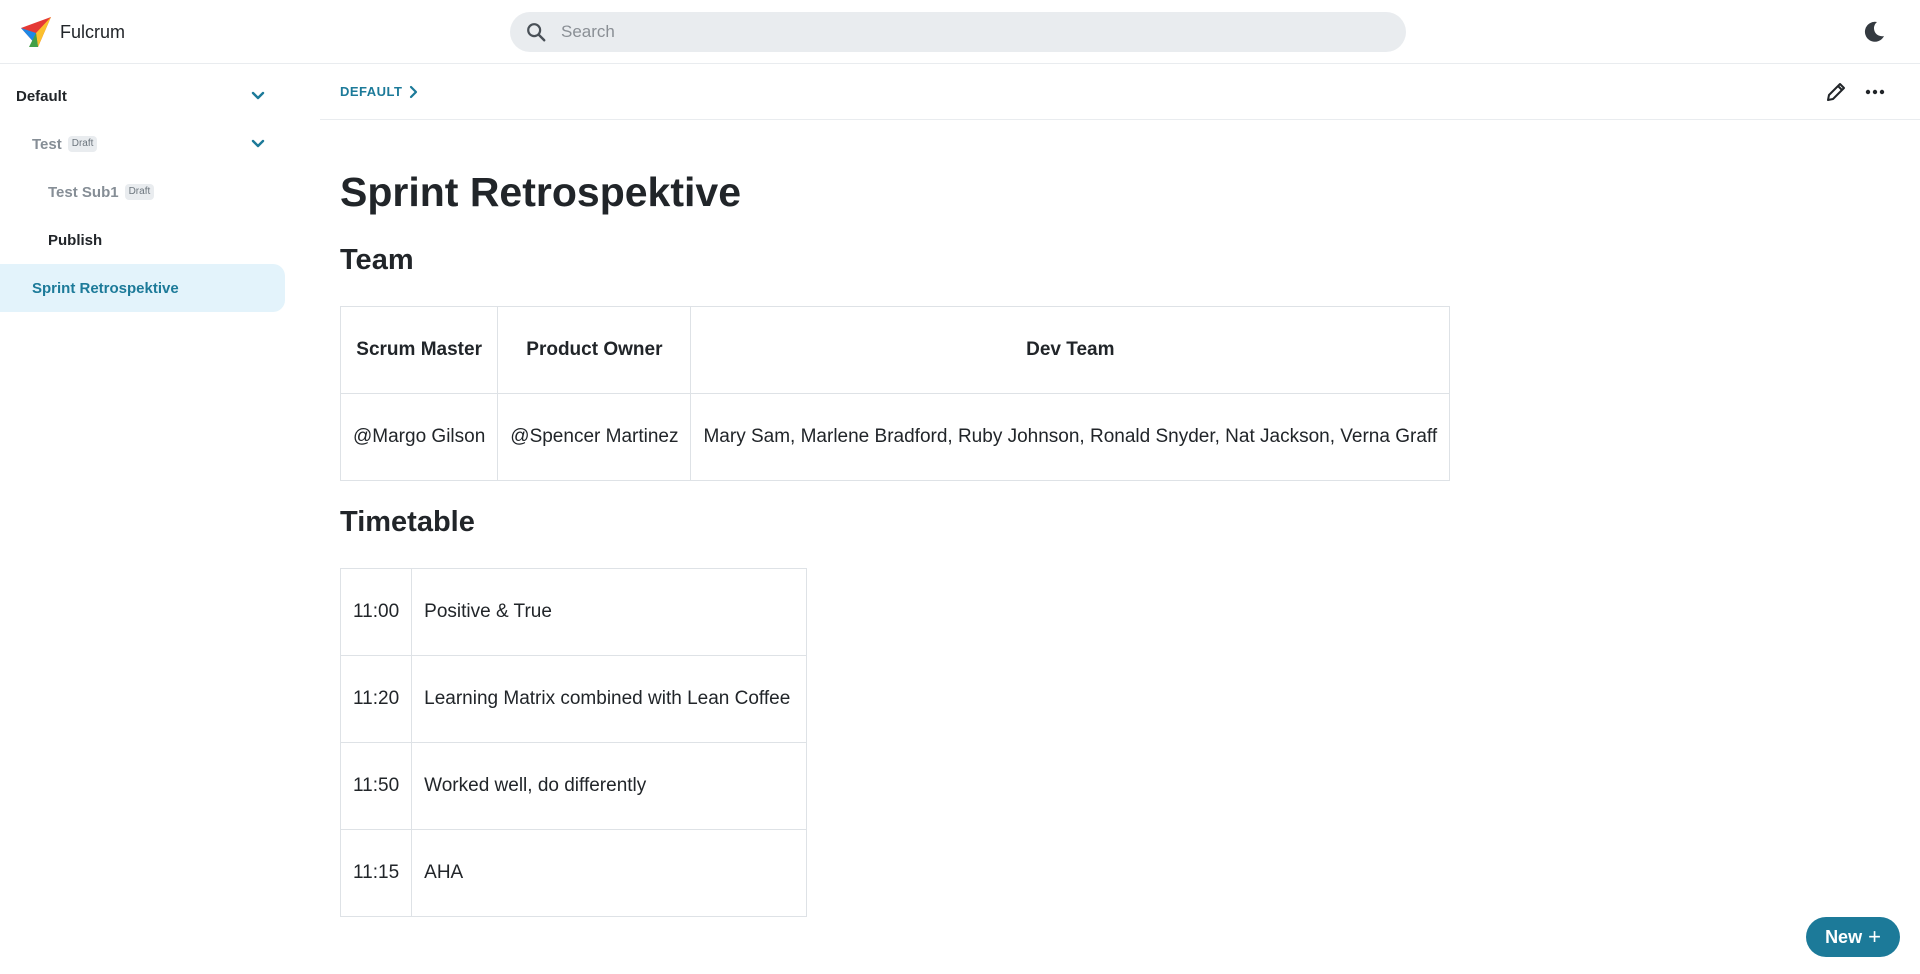 This screenshot has width=1920, height=974. I want to click on time-cell: 11:20, so click(376, 699).